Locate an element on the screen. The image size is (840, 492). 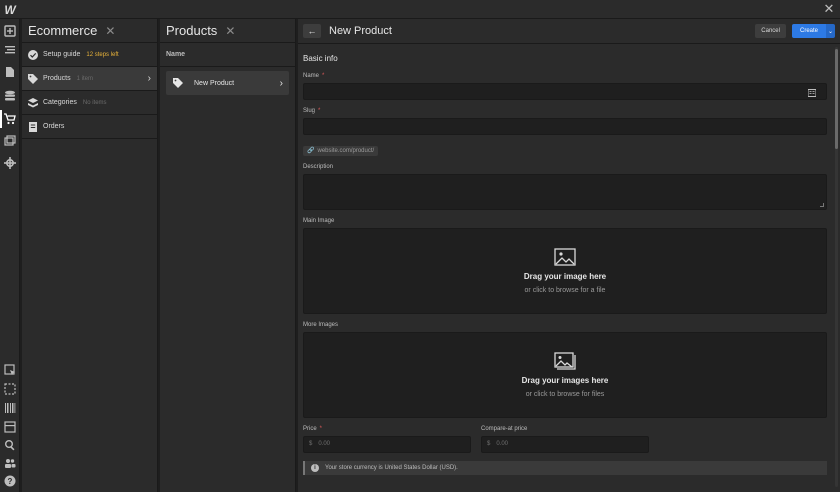
nav-item-categories: Categories No items is located at coordinates (89, 103).